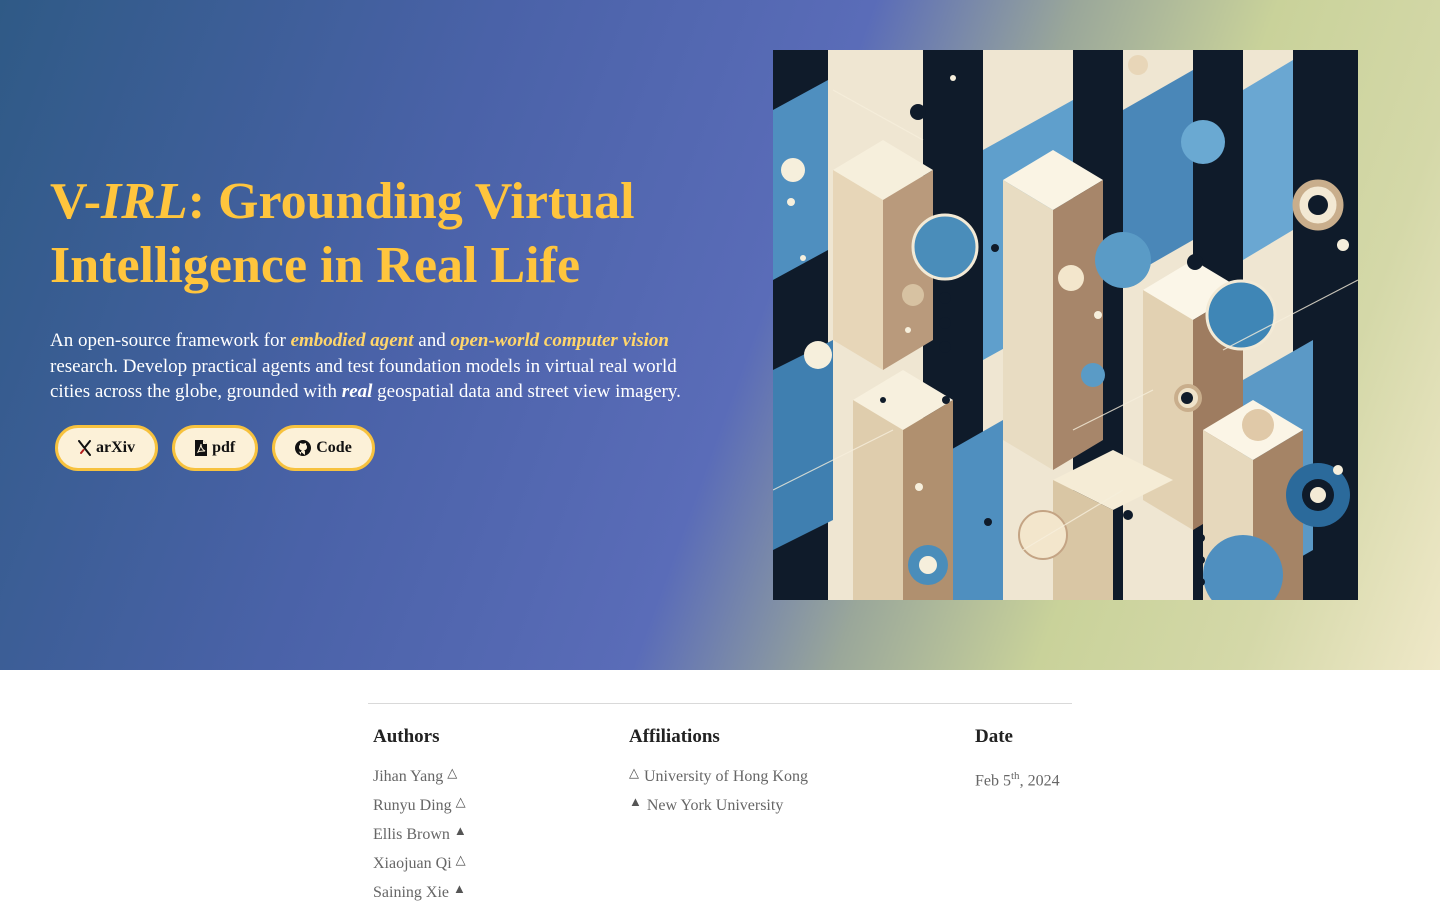 This screenshot has height=907, width=1440. Describe the element at coordinates (420, 834) in the screenshot. I see `author-item: Ellis Brown ▲` at that location.